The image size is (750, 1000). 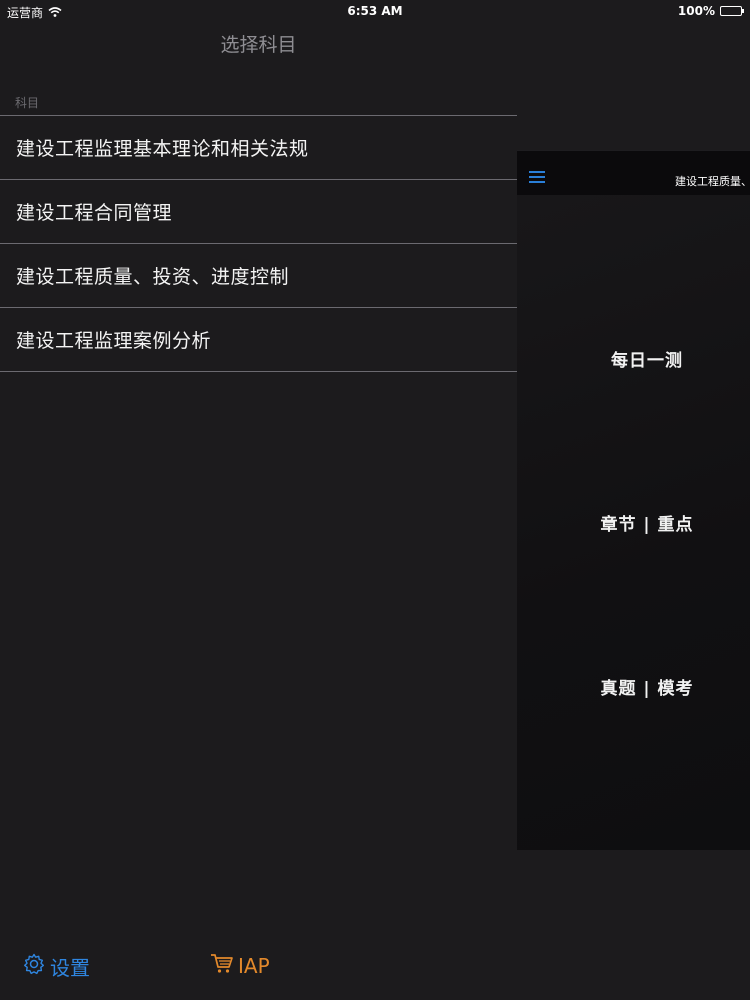 What do you see at coordinates (258, 340) in the screenshot?
I see `list-item: 建设工程监理案例分析` at bounding box center [258, 340].